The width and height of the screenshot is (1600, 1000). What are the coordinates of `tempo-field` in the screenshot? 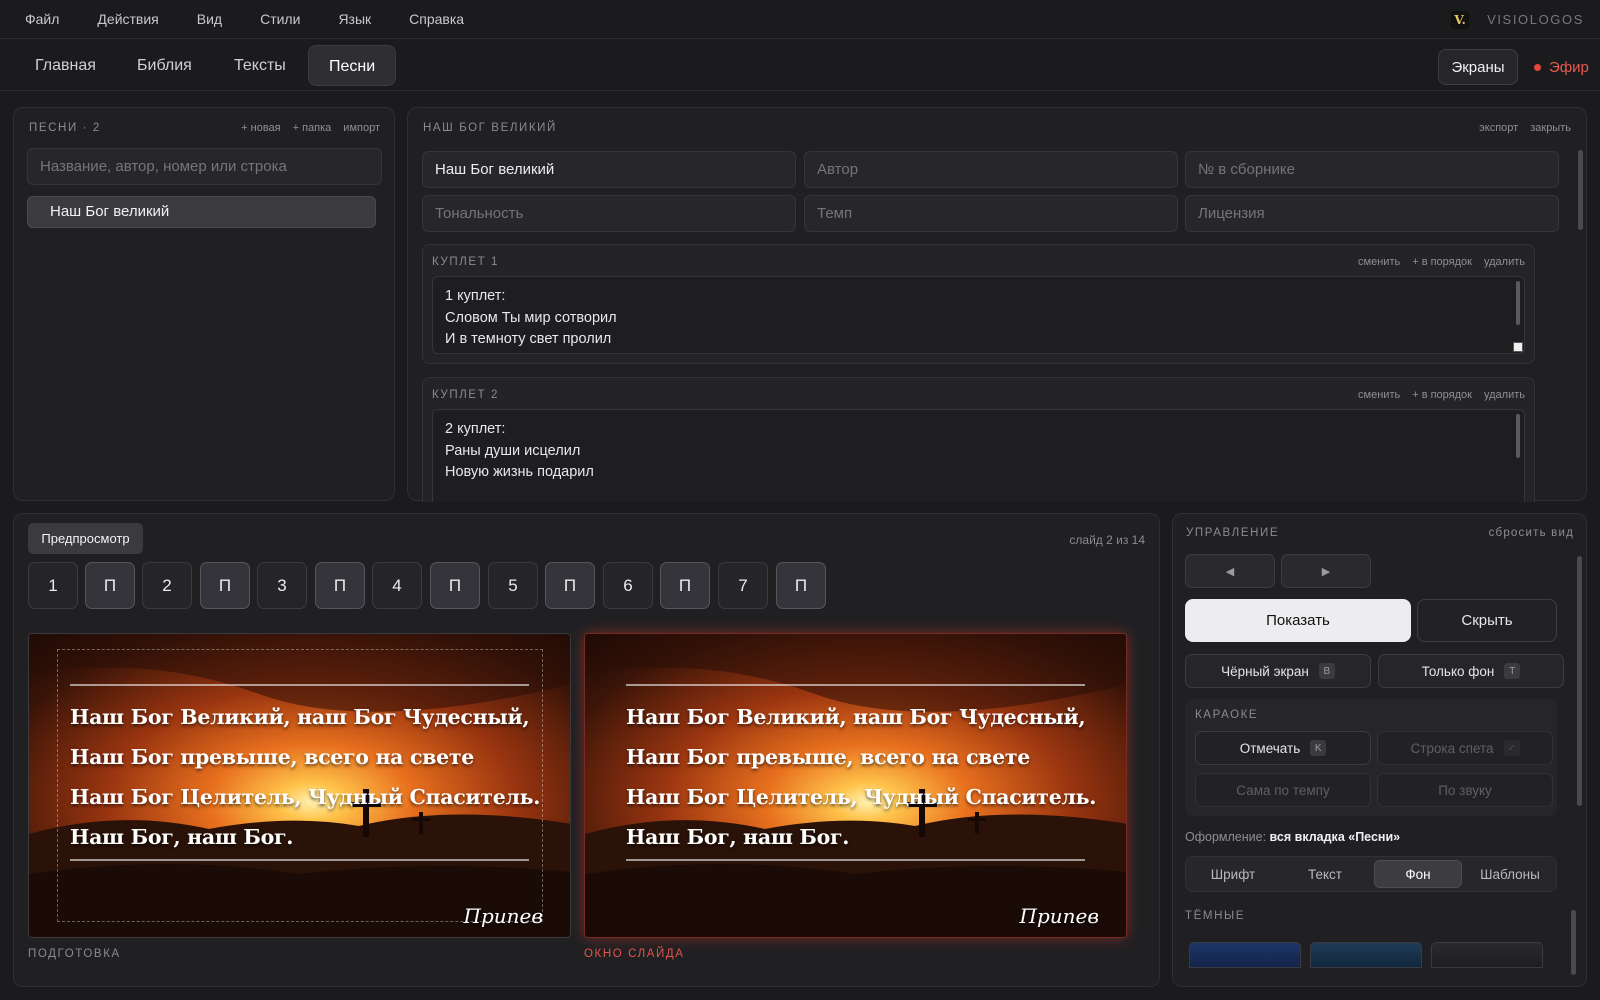 It's located at (991, 213).